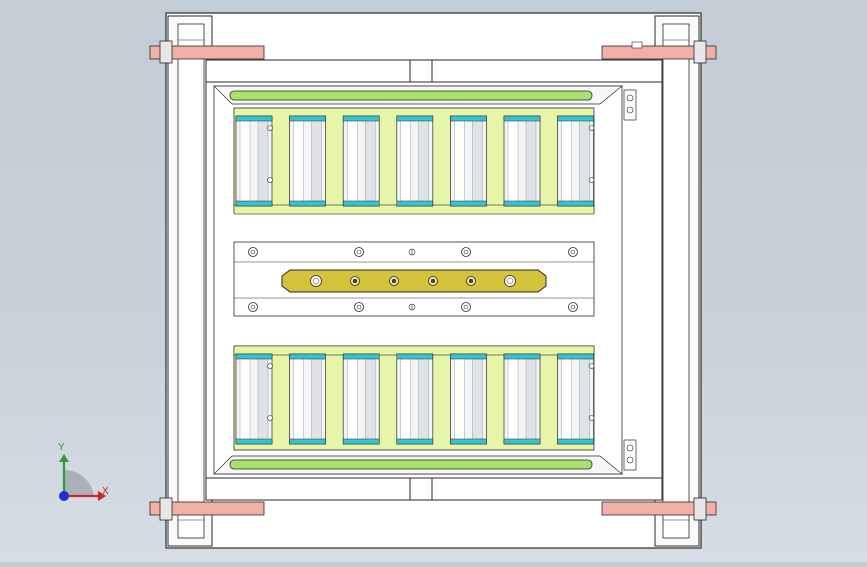 This screenshot has height=567, width=867. What do you see at coordinates (411, 95) in the screenshot?
I see `green-guide-top` at bounding box center [411, 95].